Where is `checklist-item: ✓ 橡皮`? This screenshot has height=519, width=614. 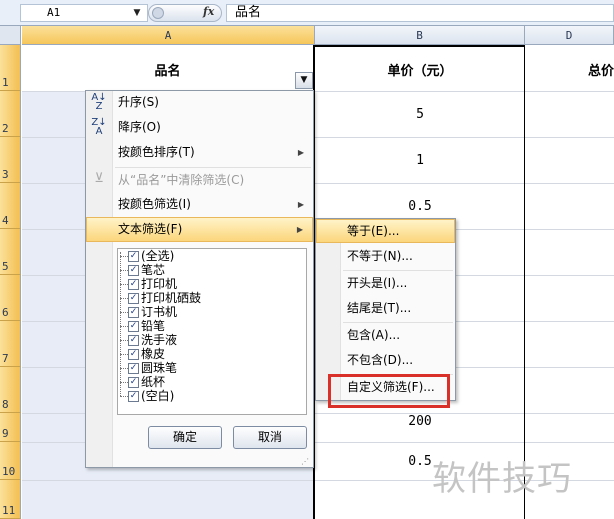 checklist-item: ✓ 橡皮 is located at coordinates (142, 354).